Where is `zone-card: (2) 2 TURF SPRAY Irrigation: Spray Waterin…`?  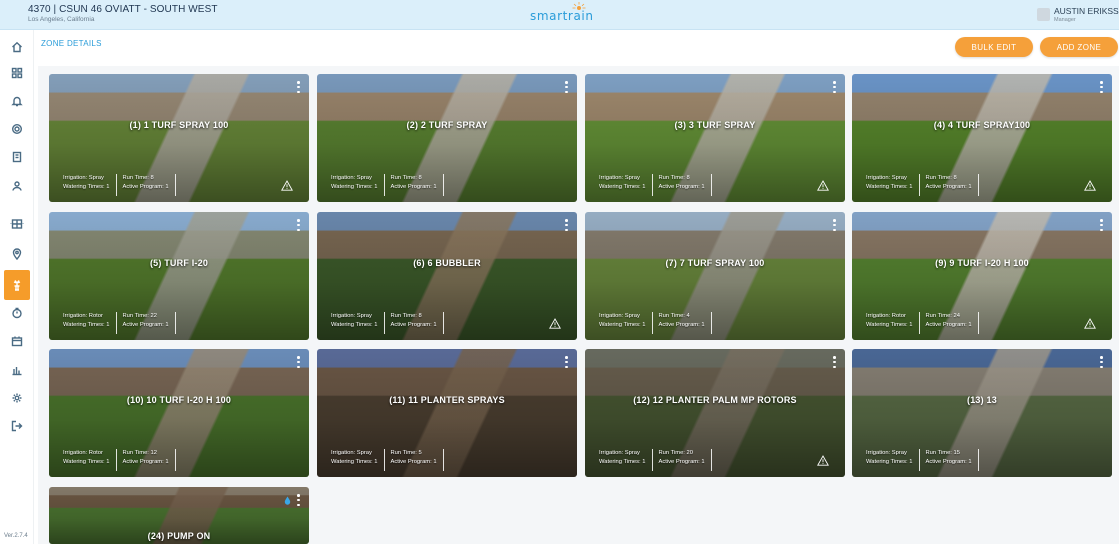 zone-card: (2) 2 TURF SPRAY Irrigation: Spray Waterin… is located at coordinates (447, 138).